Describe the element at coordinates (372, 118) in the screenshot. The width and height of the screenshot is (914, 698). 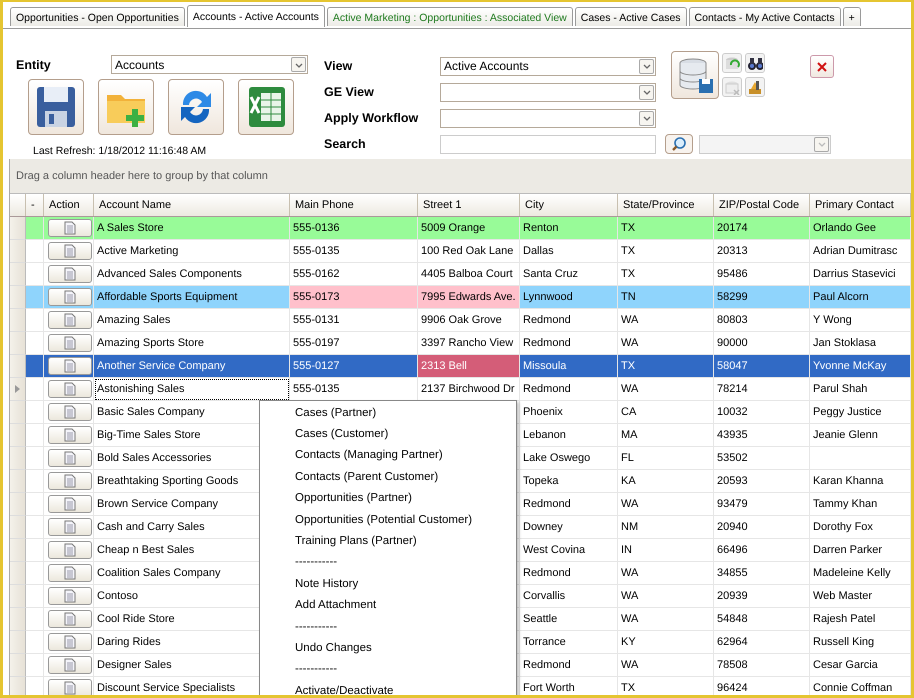
I see `apply-workflow-label: Apply Workflow` at that location.